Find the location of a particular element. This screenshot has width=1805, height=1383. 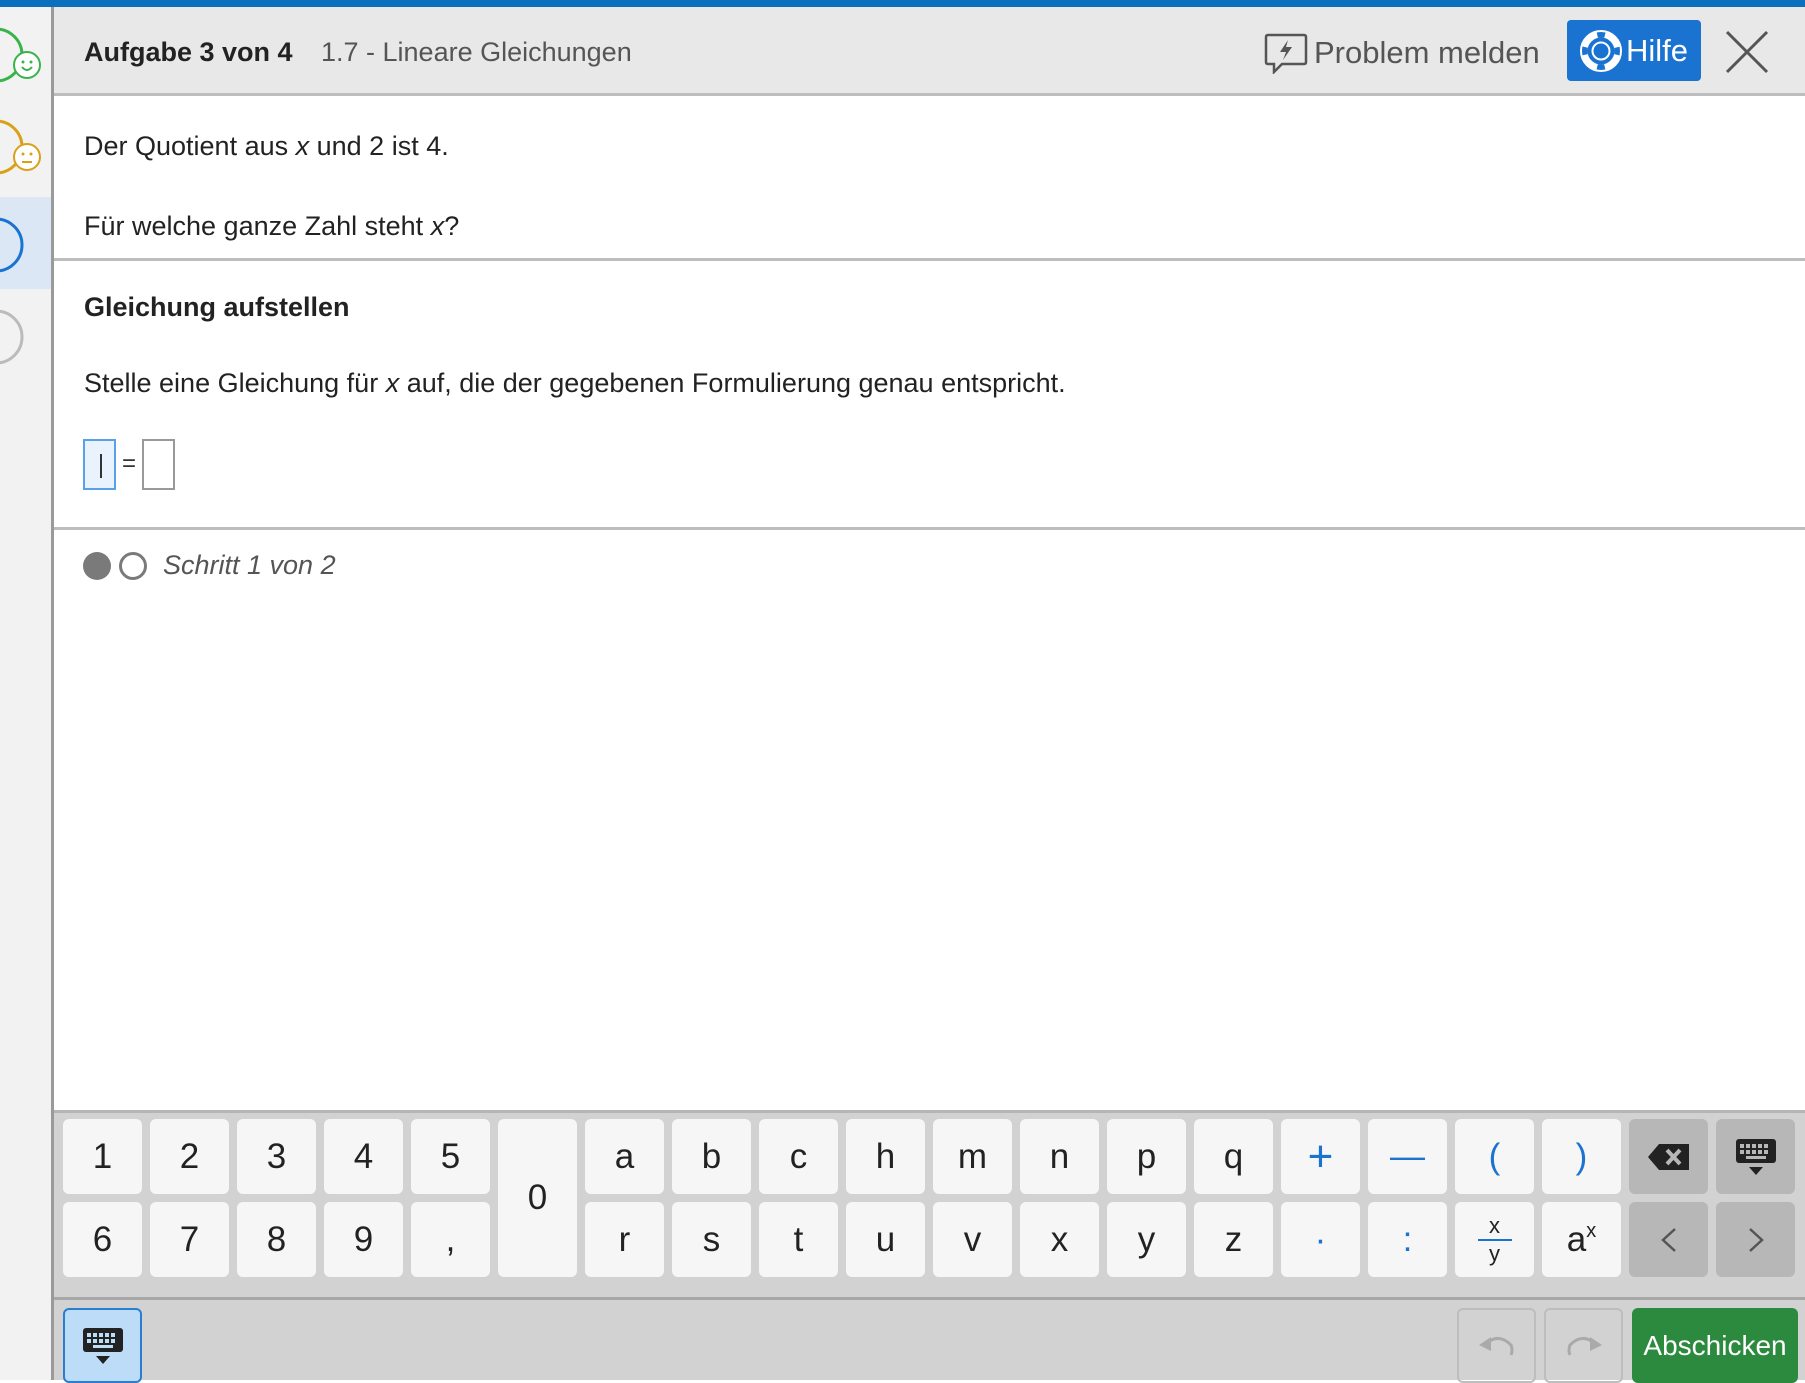

key-4: 4 is located at coordinates (363, 1156).